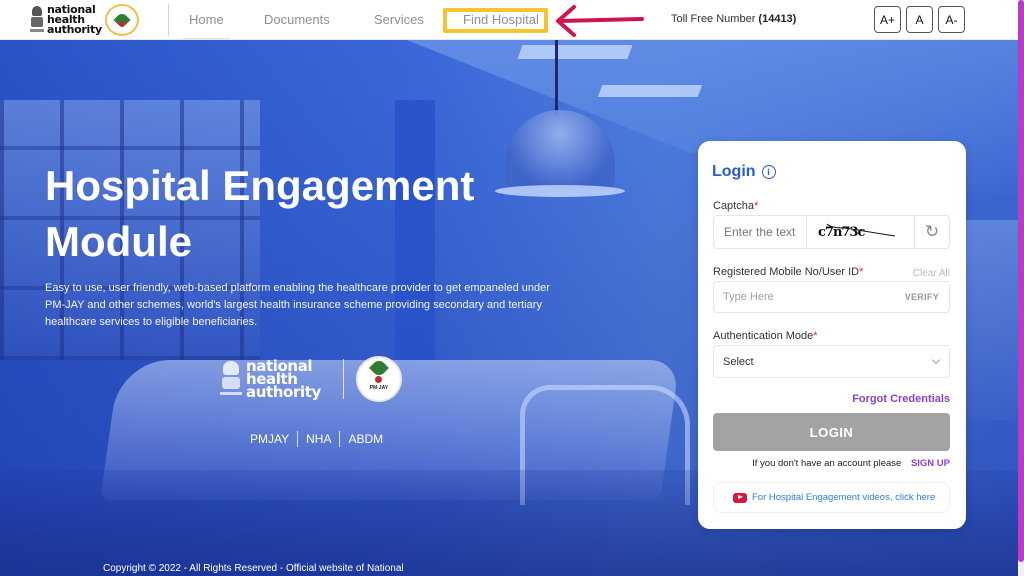 This screenshot has width=1024, height=576. I want to click on bg-room, so click(989, 320).